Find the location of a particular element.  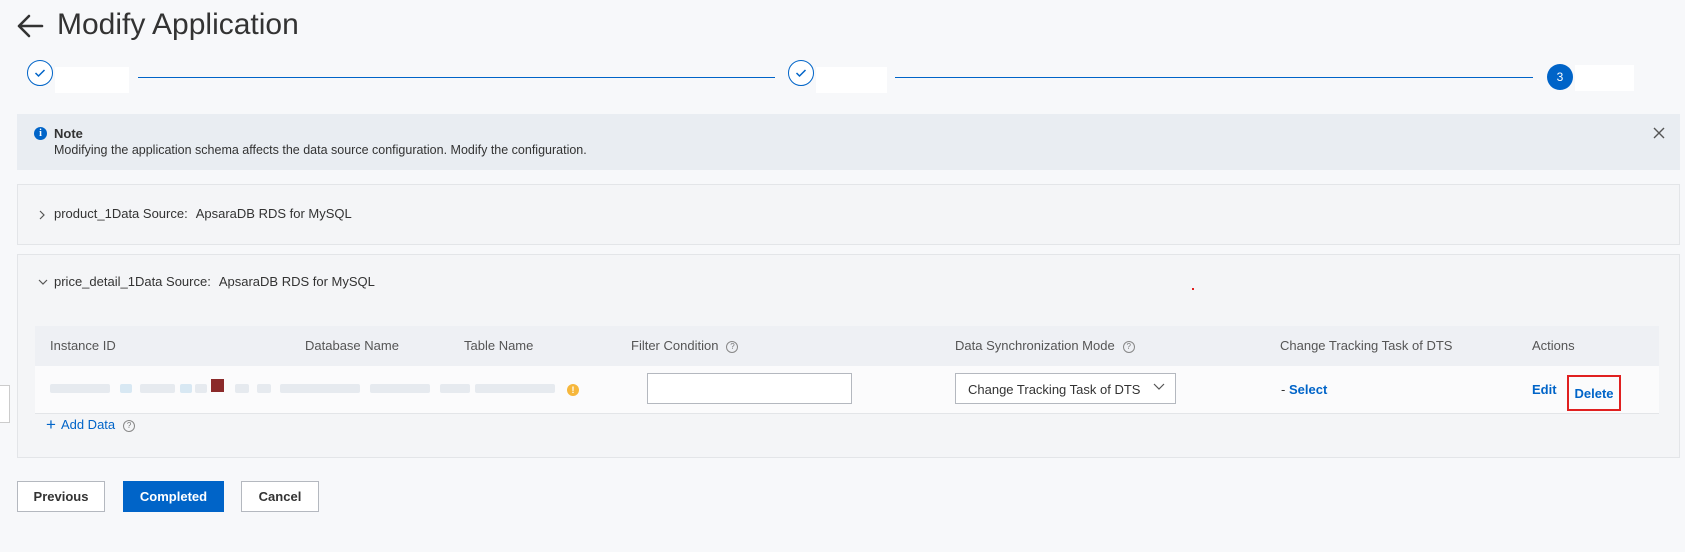

note-title: Note is located at coordinates (68, 133).